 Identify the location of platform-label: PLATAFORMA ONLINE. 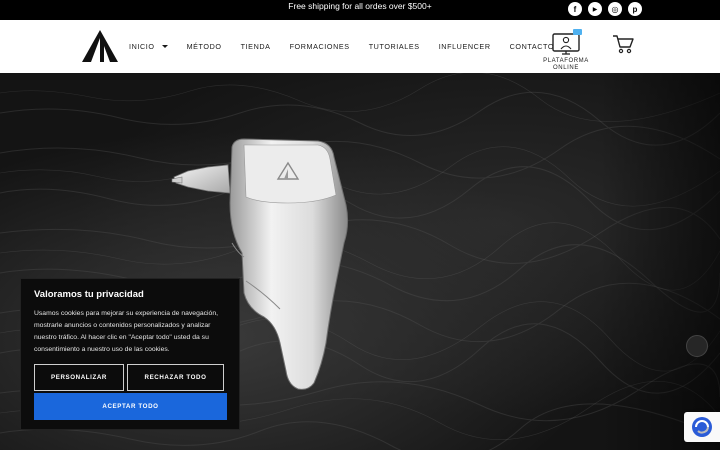
(566, 65).